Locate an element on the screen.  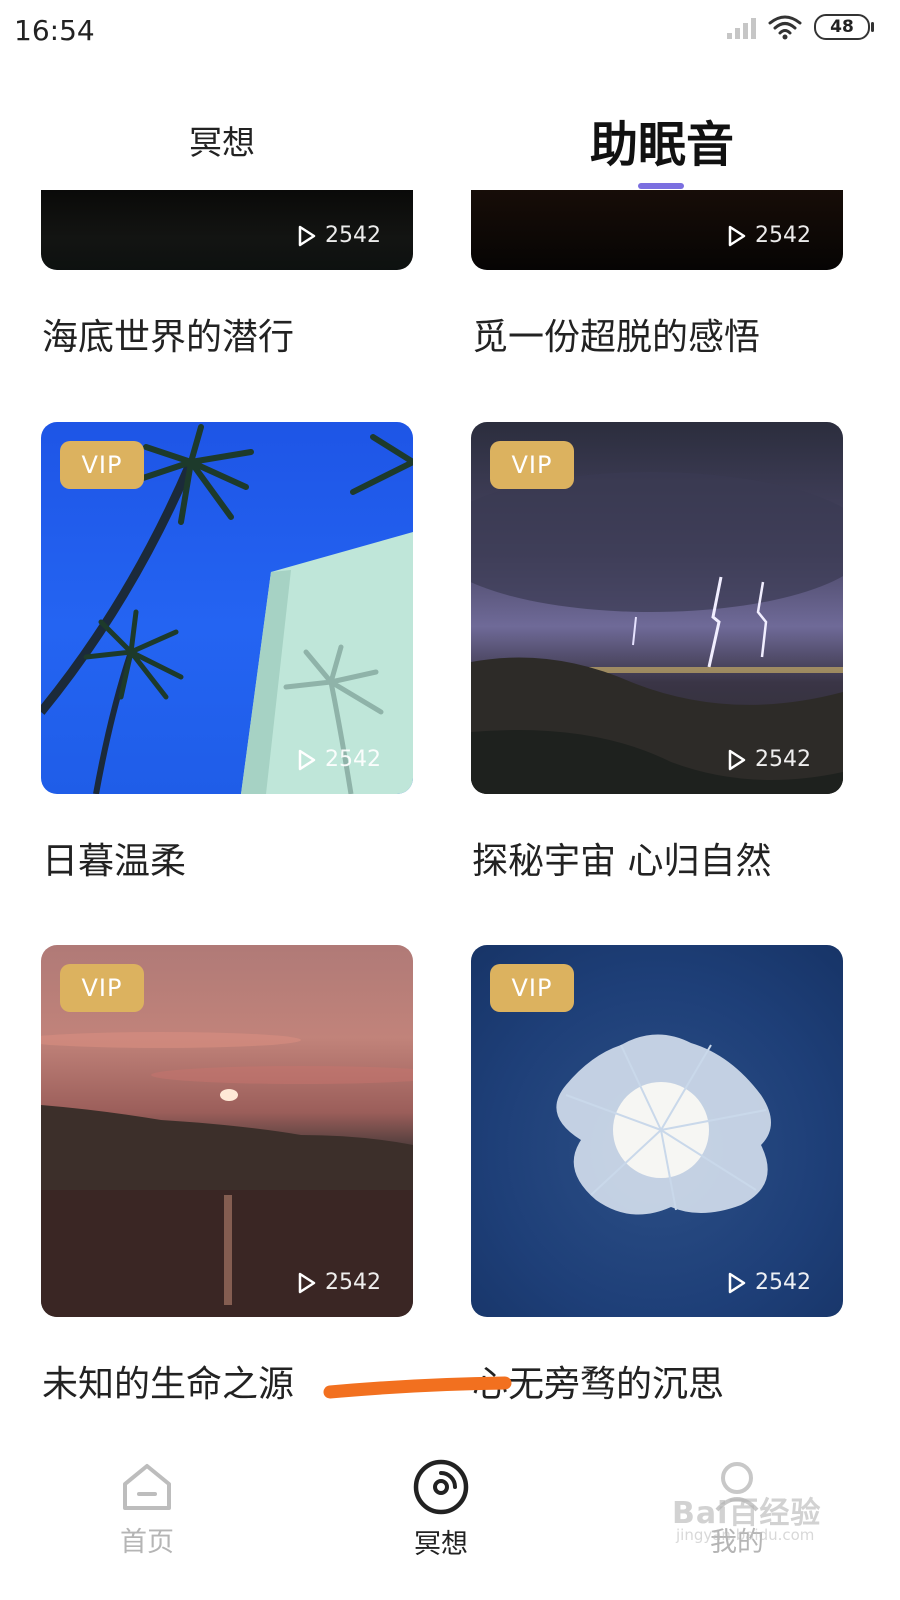
status-icons: 48 is located at coordinates (800, 27).